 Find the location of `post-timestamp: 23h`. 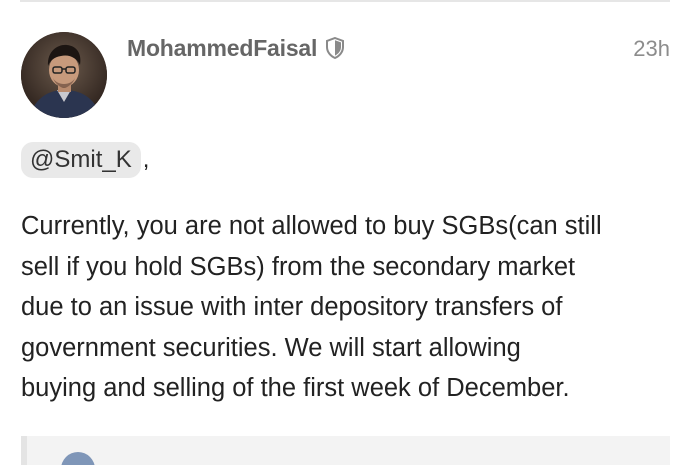

post-timestamp: 23h is located at coordinates (651, 49).